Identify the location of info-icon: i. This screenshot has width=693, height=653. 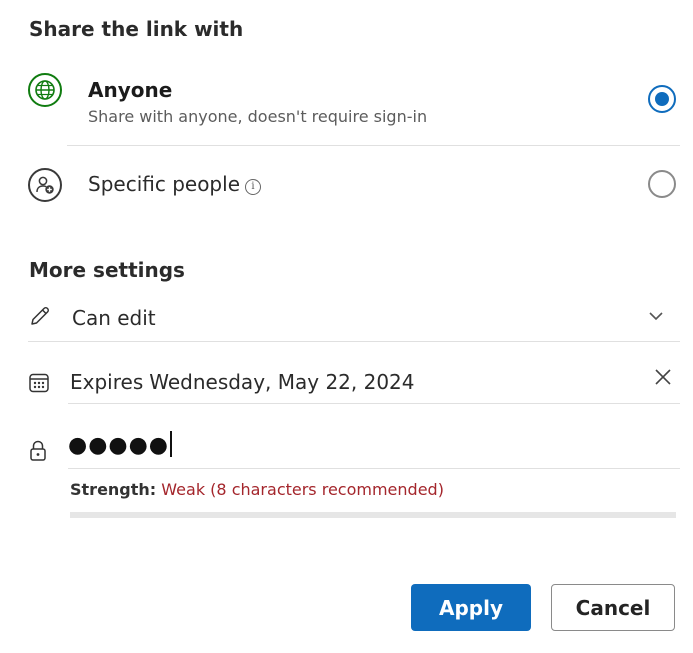
(253, 187).